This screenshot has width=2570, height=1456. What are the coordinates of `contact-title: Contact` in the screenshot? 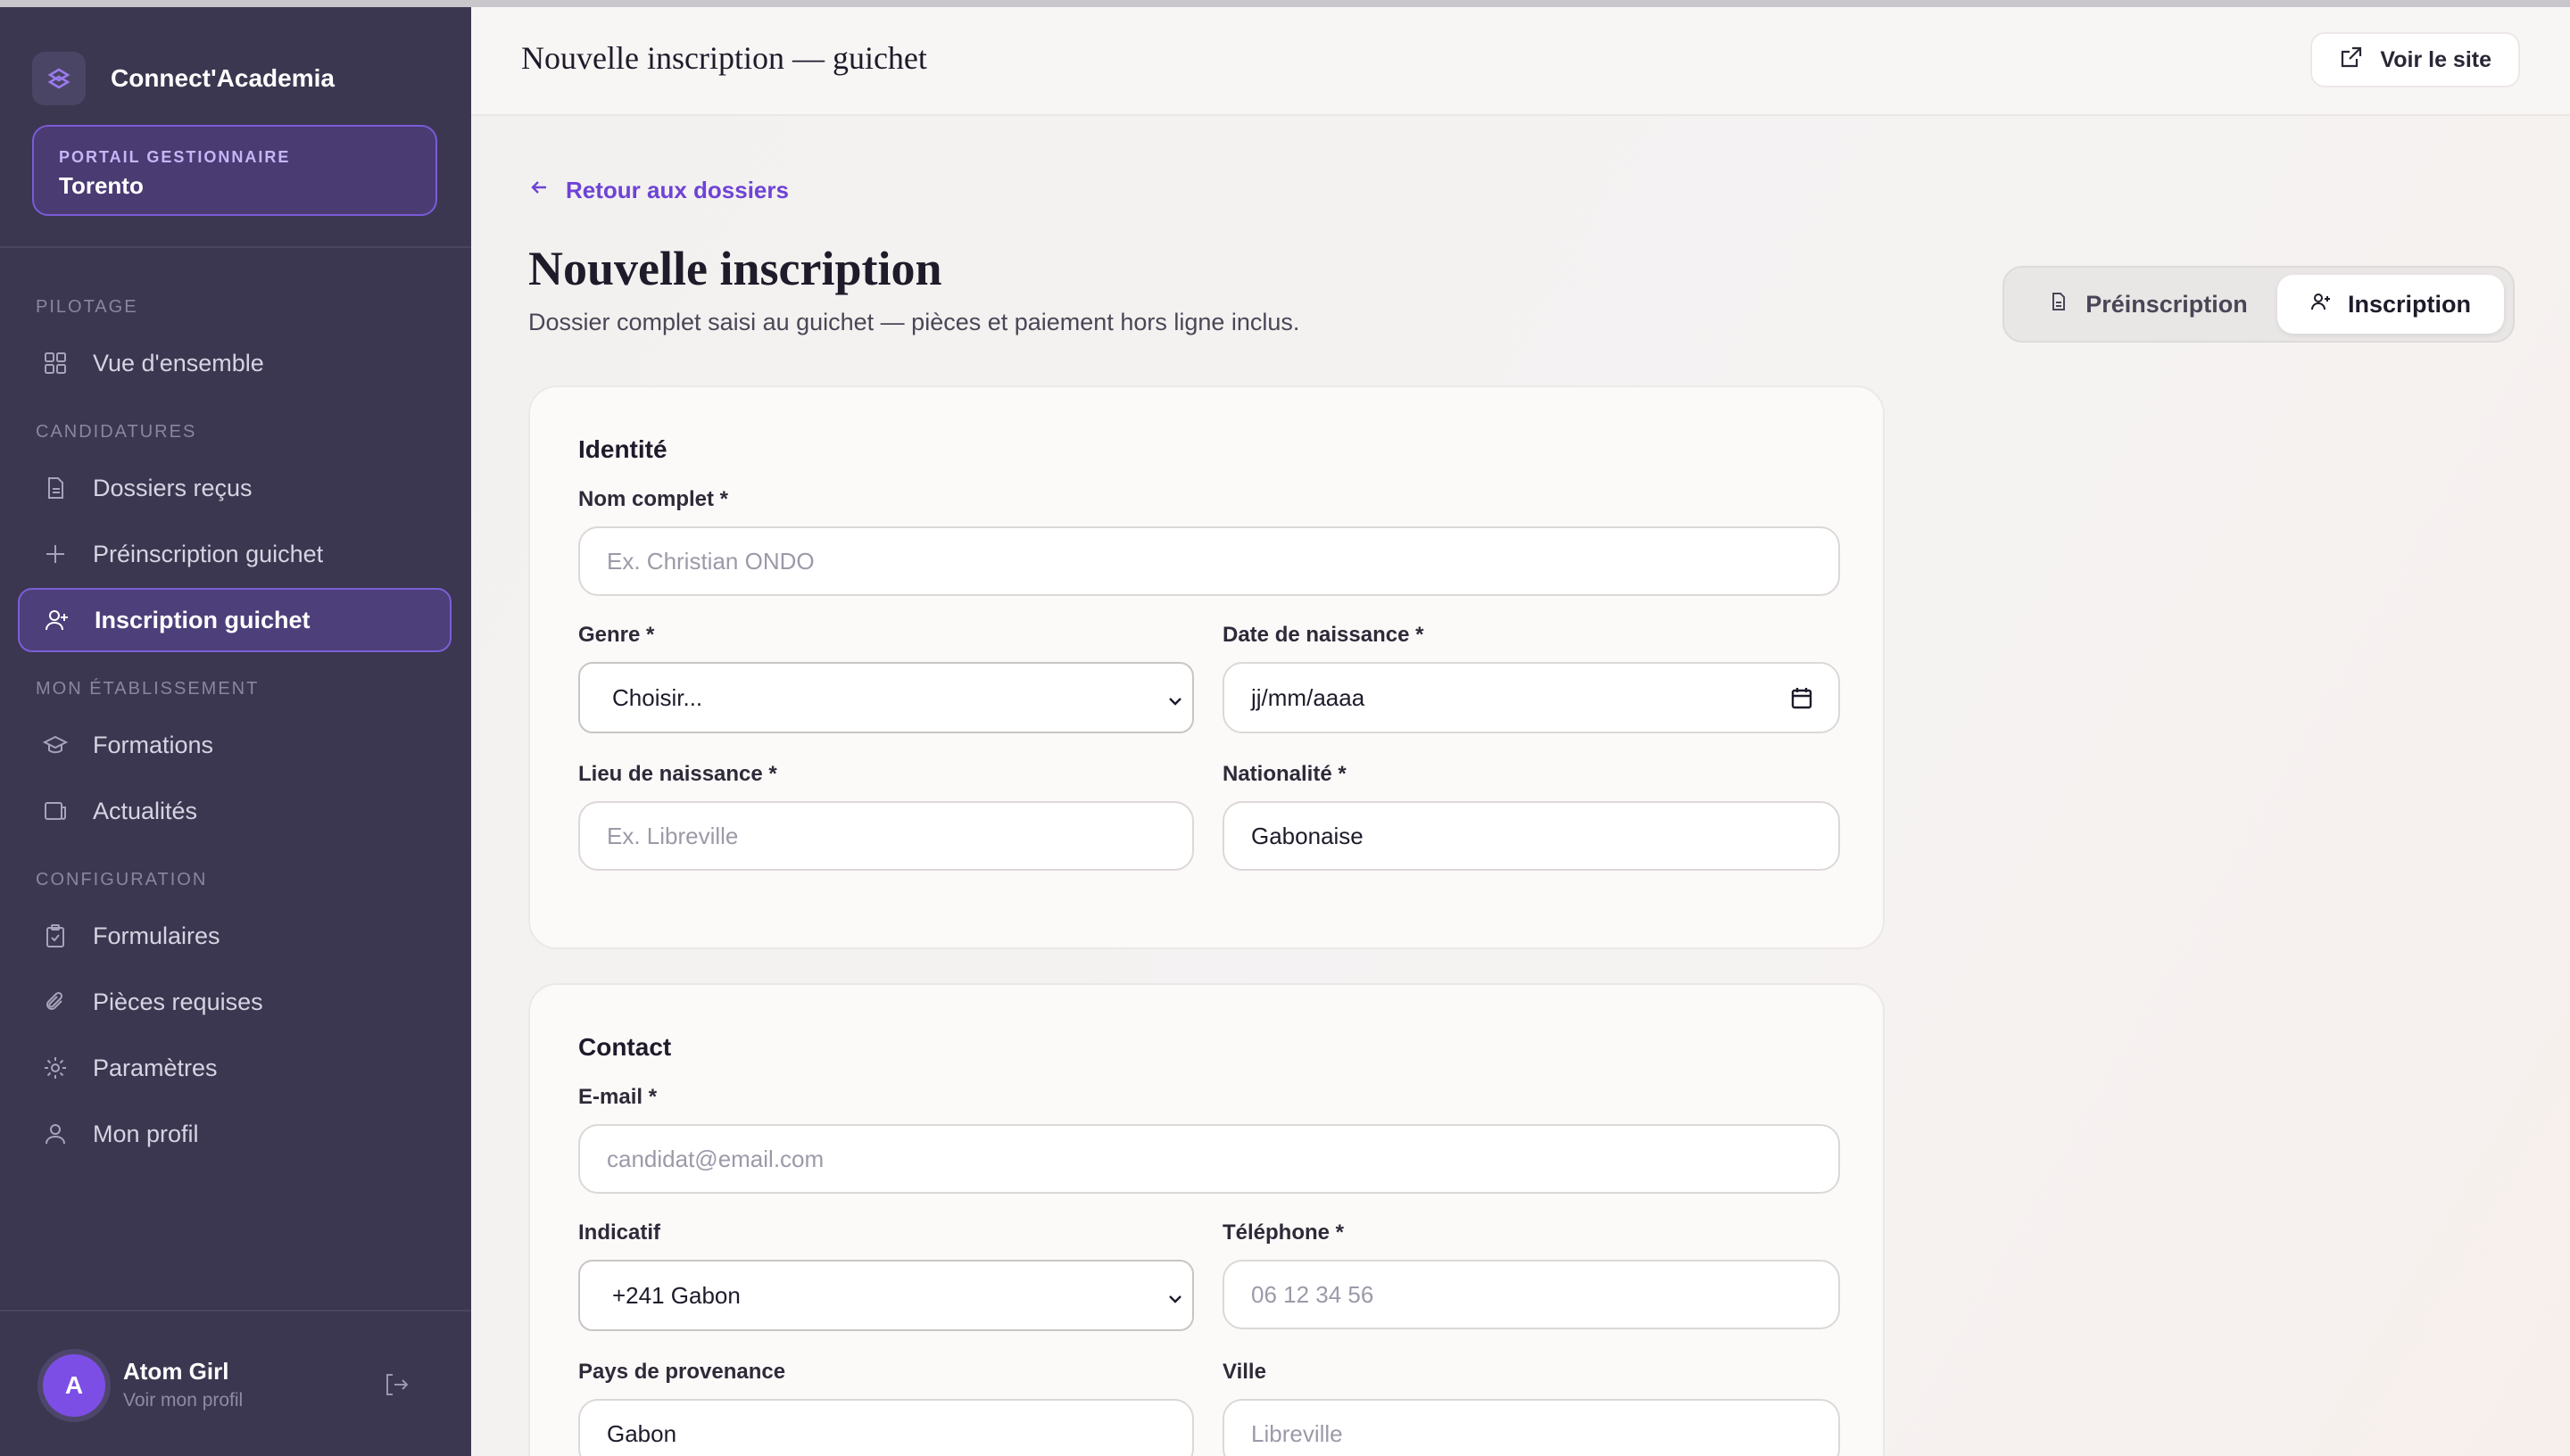 It's located at (625, 1047).